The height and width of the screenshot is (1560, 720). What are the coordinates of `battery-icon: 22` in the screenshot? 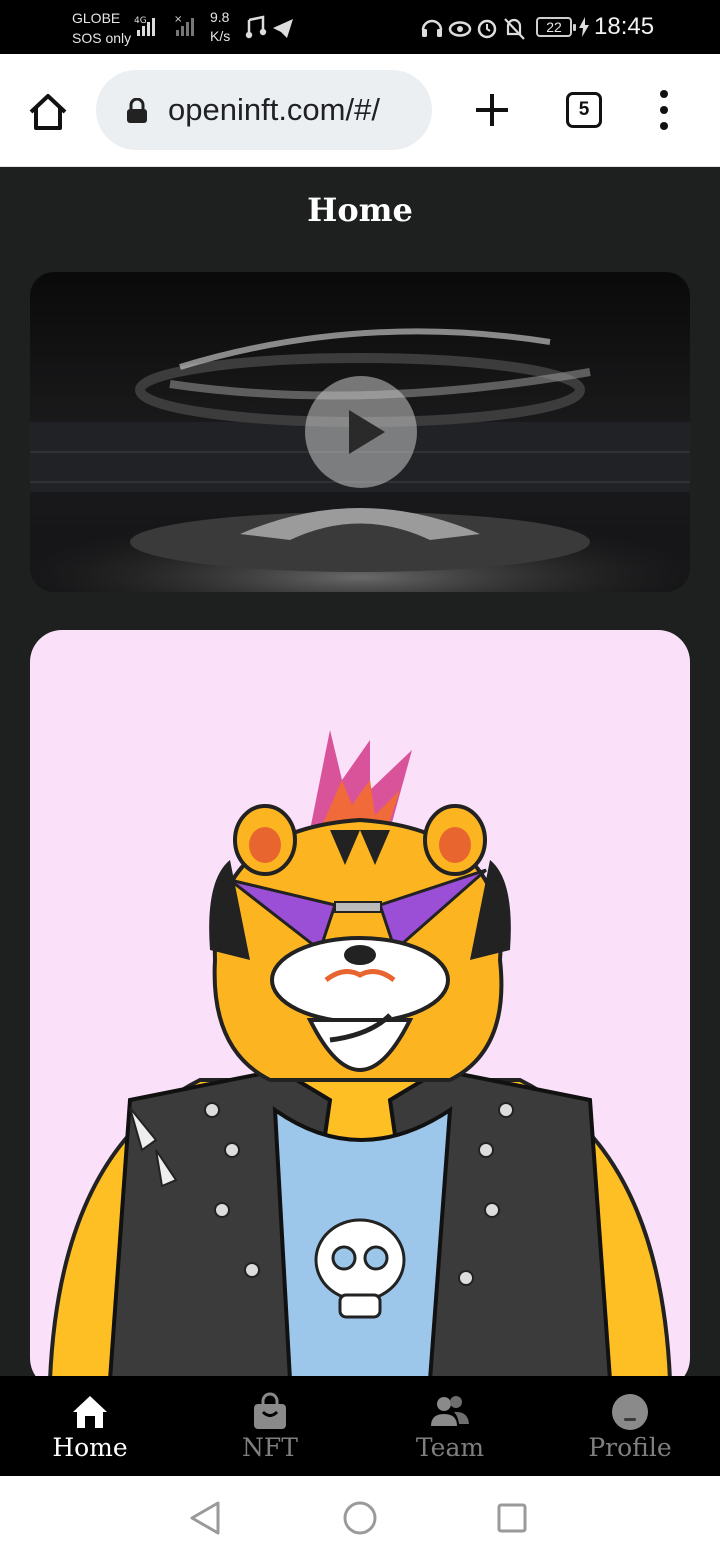 It's located at (556, 27).